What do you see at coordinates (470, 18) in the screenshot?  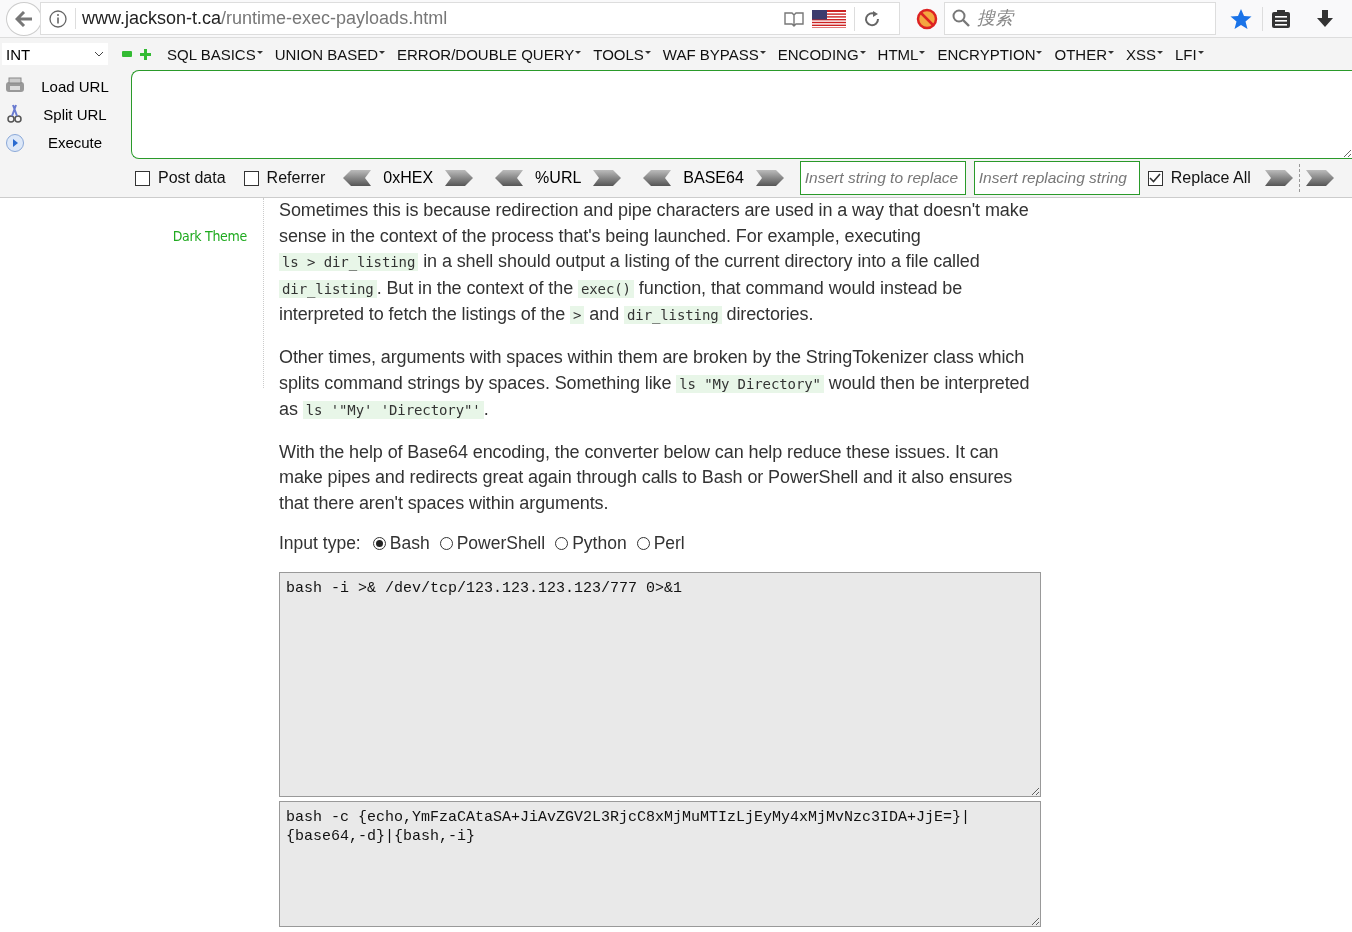 I see `address-bar: www.jackson-t.ca/runtime-exec-payloads.html` at bounding box center [470, 18].